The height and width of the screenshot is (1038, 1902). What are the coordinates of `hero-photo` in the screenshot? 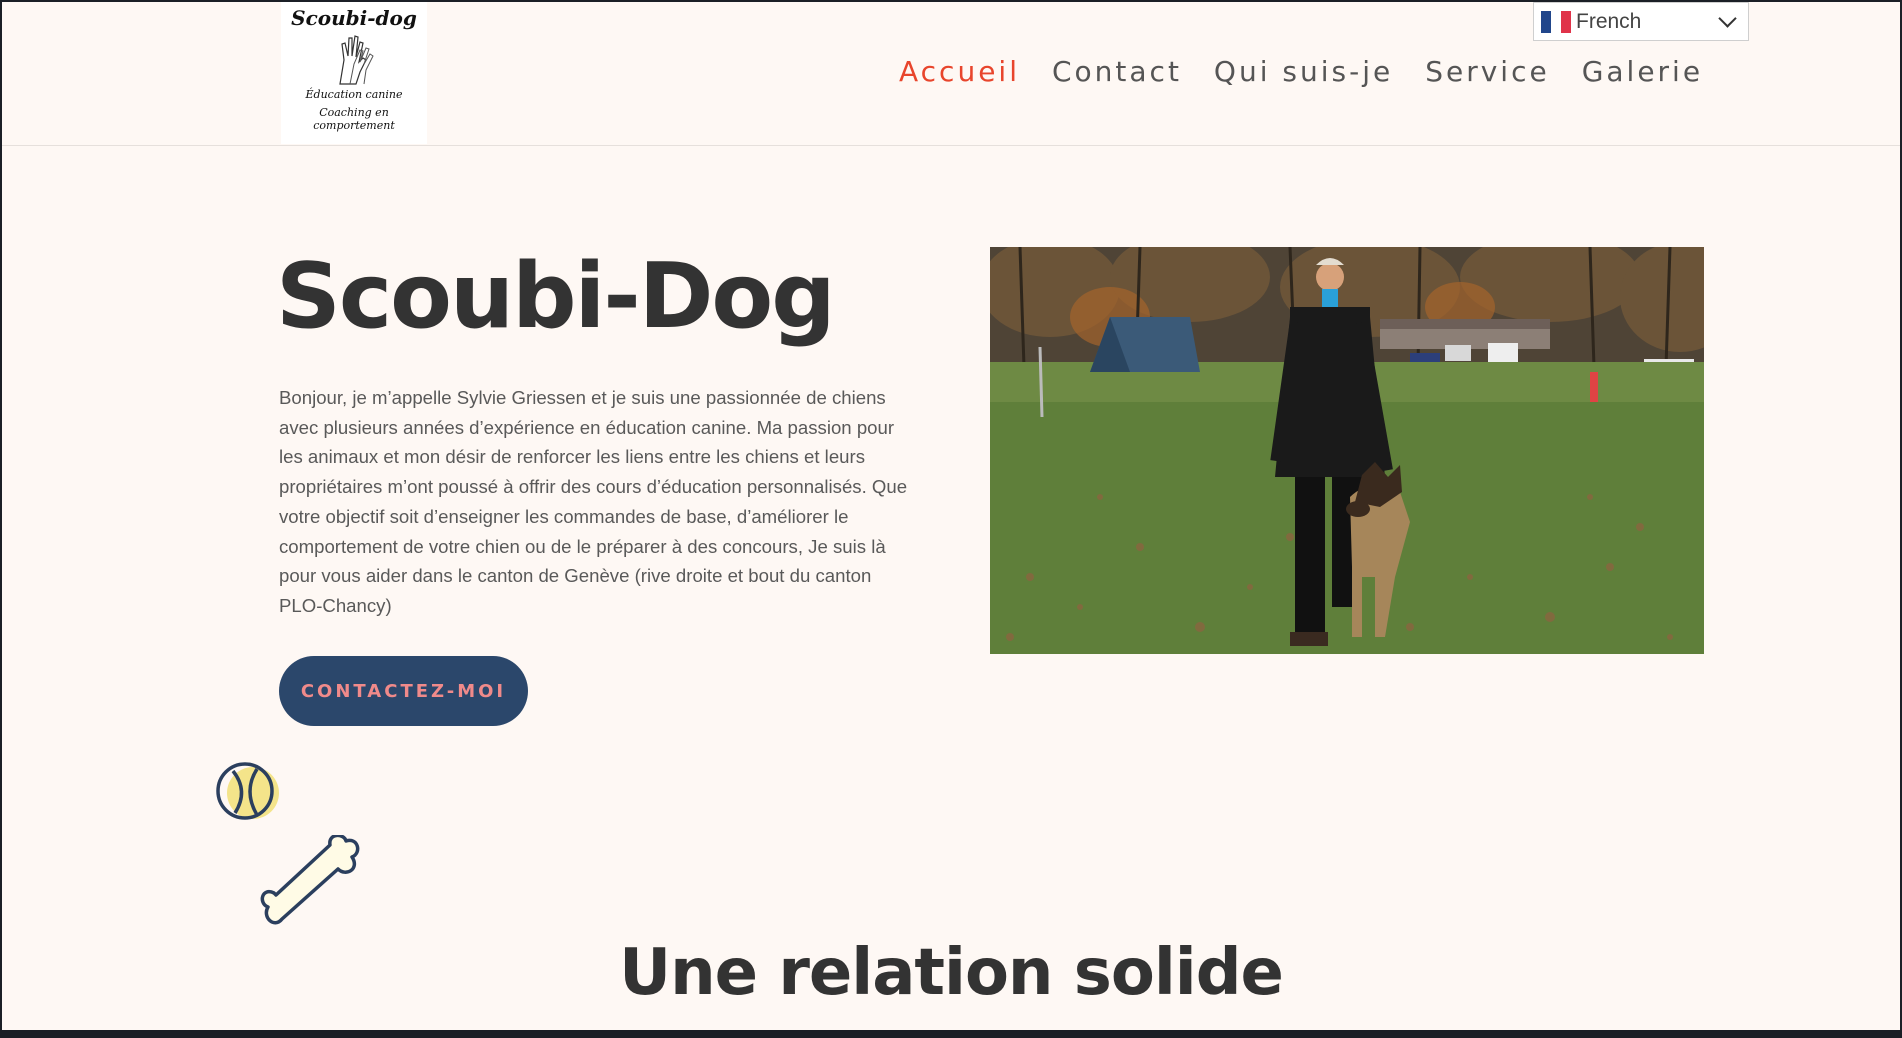 It's located at (1347, 450).